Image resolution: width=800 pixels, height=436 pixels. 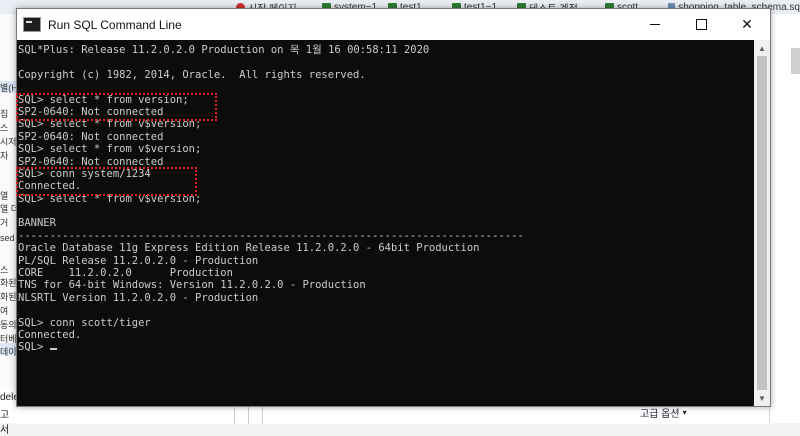 I want to click on left-text: 고서, so click(x=5, y=423).